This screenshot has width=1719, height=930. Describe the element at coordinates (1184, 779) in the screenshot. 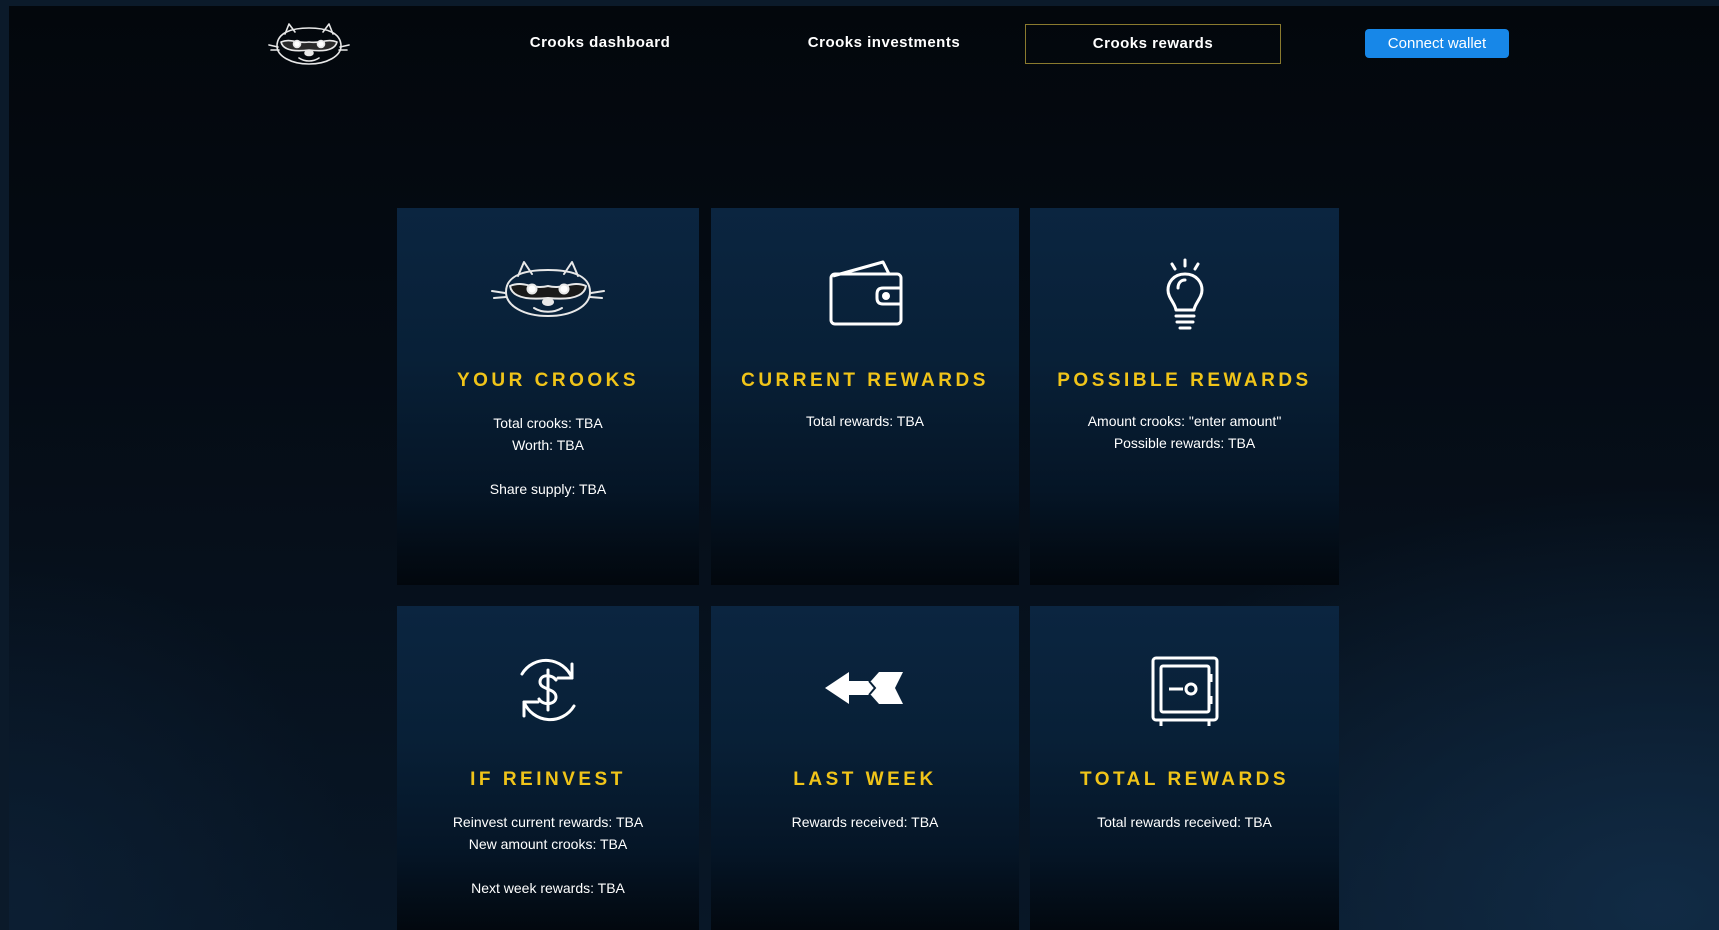

I see `card-title: TOTAL REWARDS` at that location.